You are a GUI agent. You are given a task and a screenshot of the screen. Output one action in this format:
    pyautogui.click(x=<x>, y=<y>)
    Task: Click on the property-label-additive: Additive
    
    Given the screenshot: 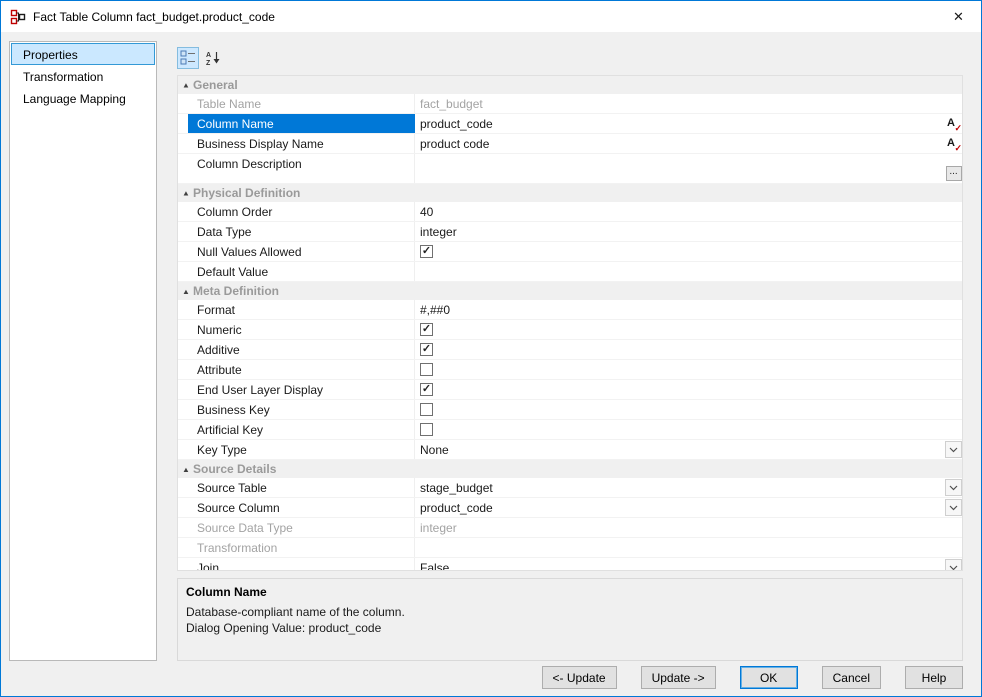 What is the action you would take?
    pyautogui.click(x=301, y=349)
    